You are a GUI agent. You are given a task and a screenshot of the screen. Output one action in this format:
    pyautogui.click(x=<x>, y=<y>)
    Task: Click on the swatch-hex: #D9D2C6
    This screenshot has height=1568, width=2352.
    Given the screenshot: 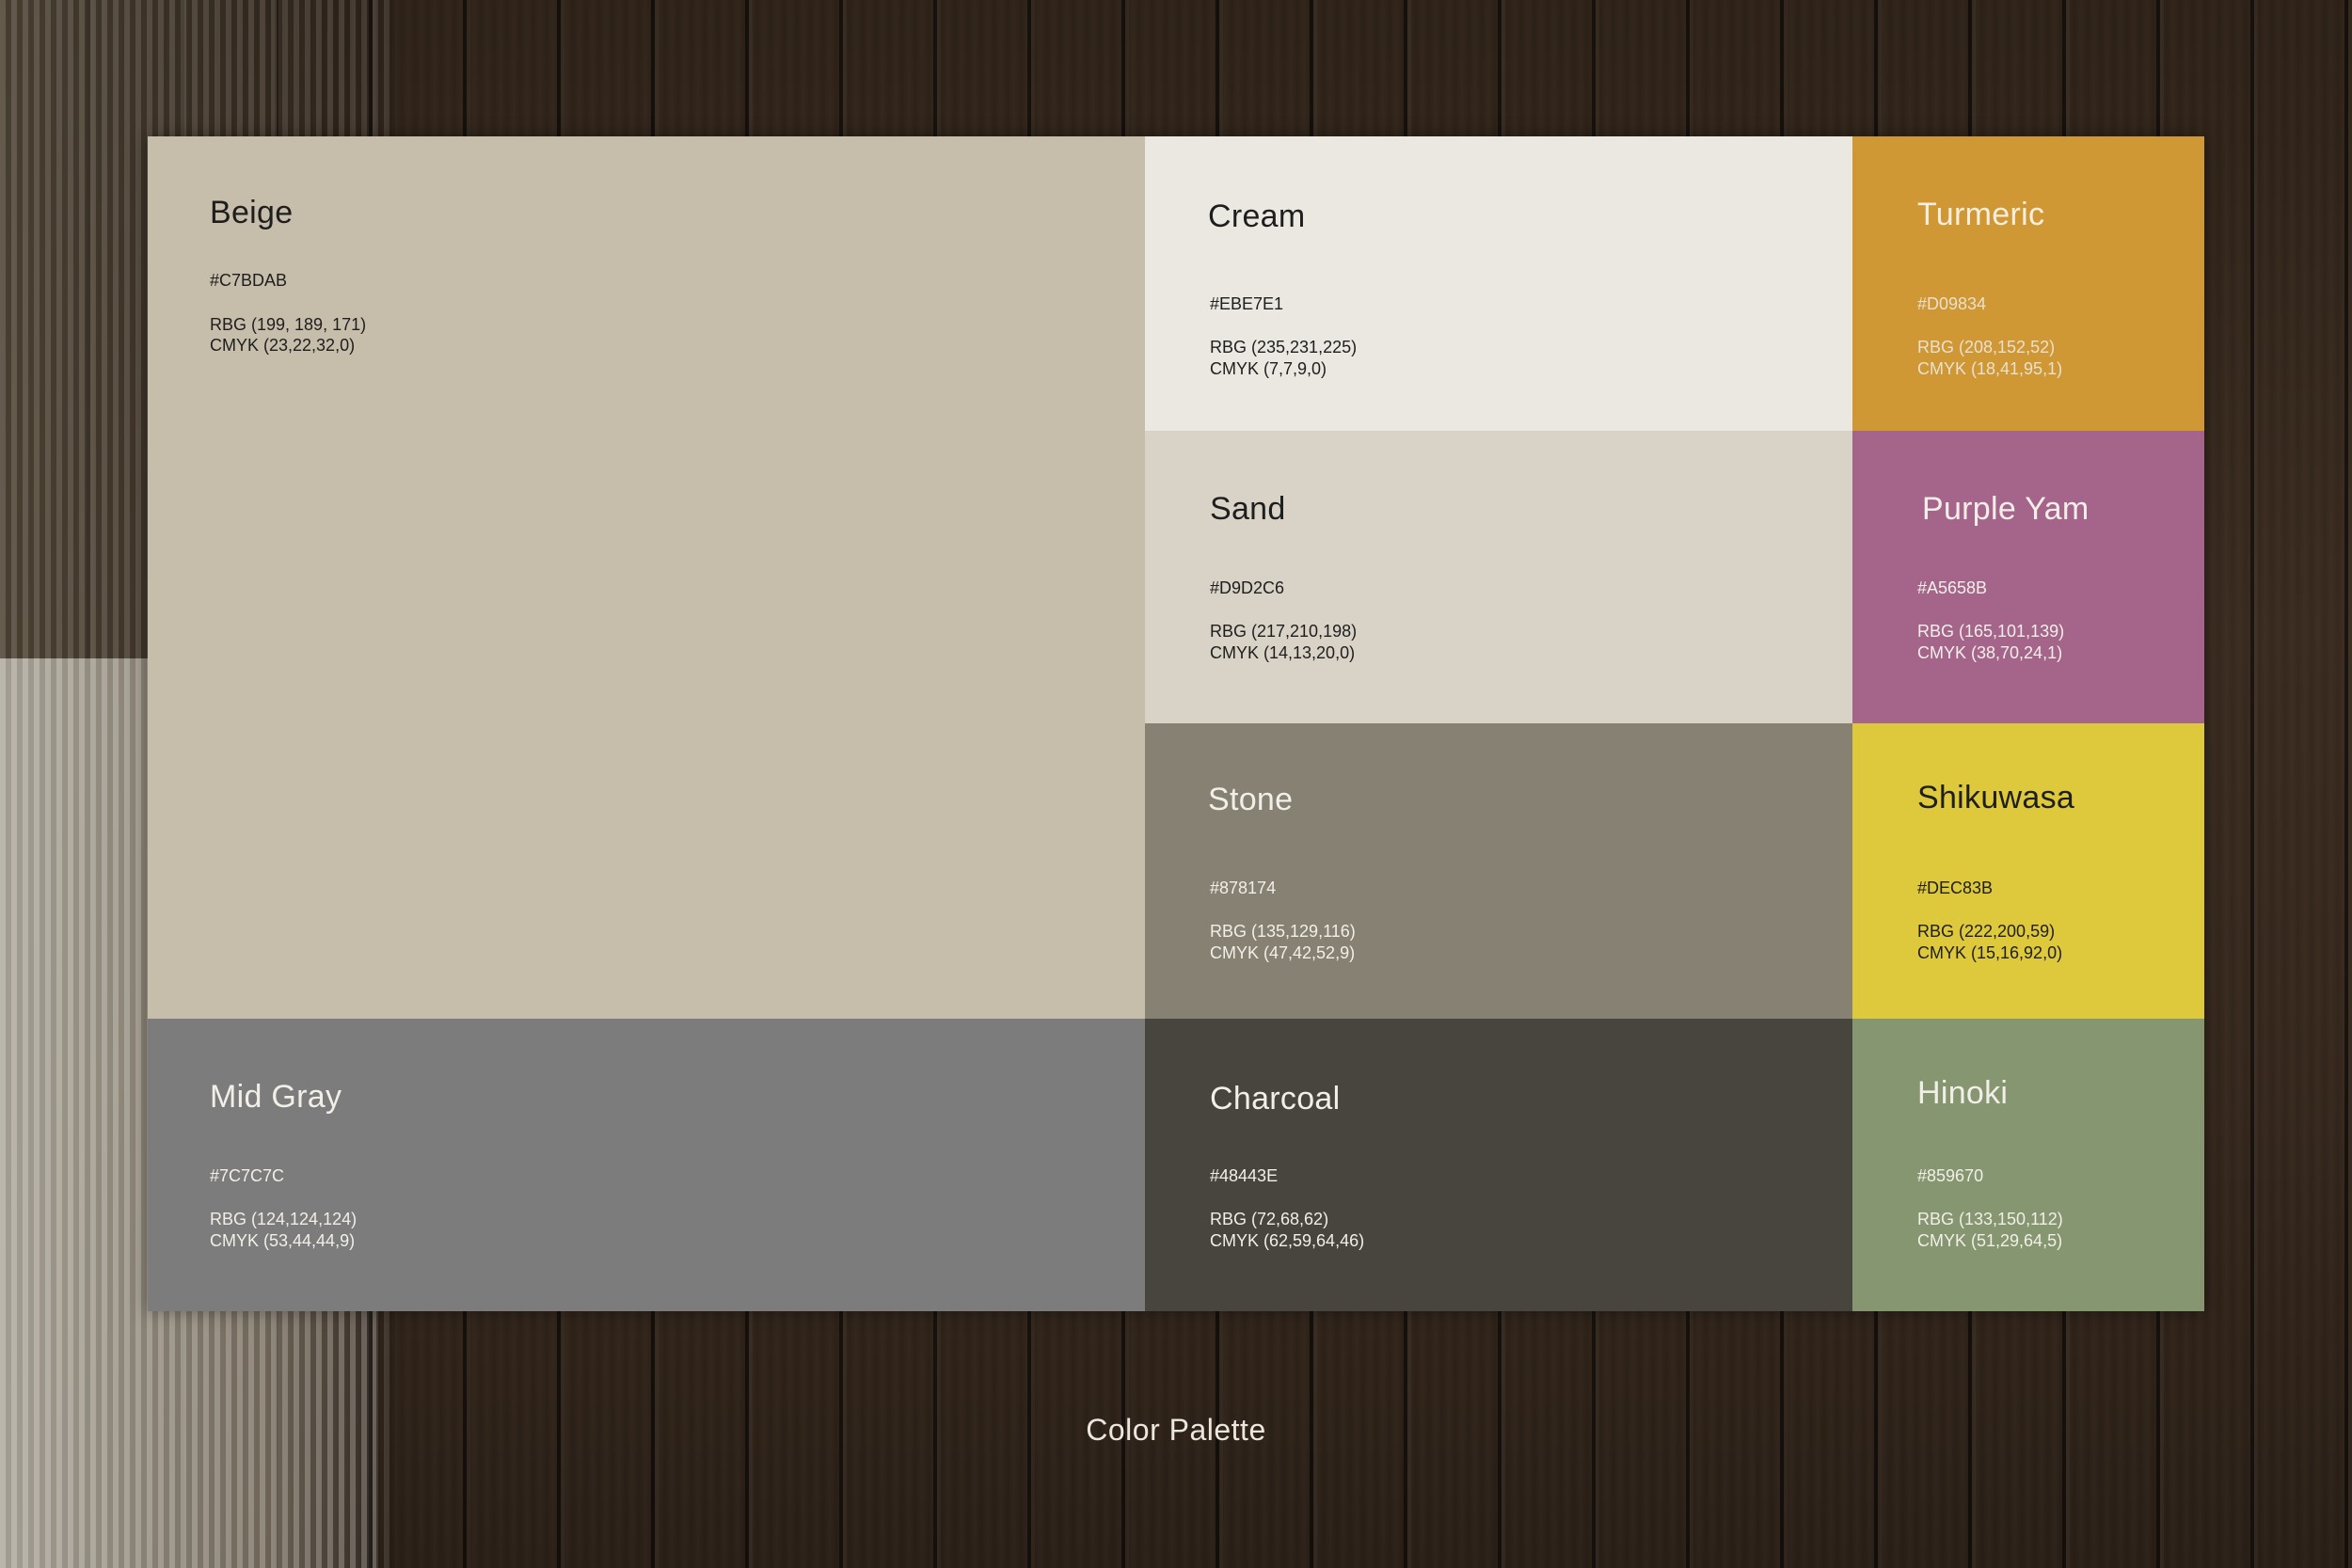 What is the action you would take?
    pyautogui.click(x=1247, y=587)
    